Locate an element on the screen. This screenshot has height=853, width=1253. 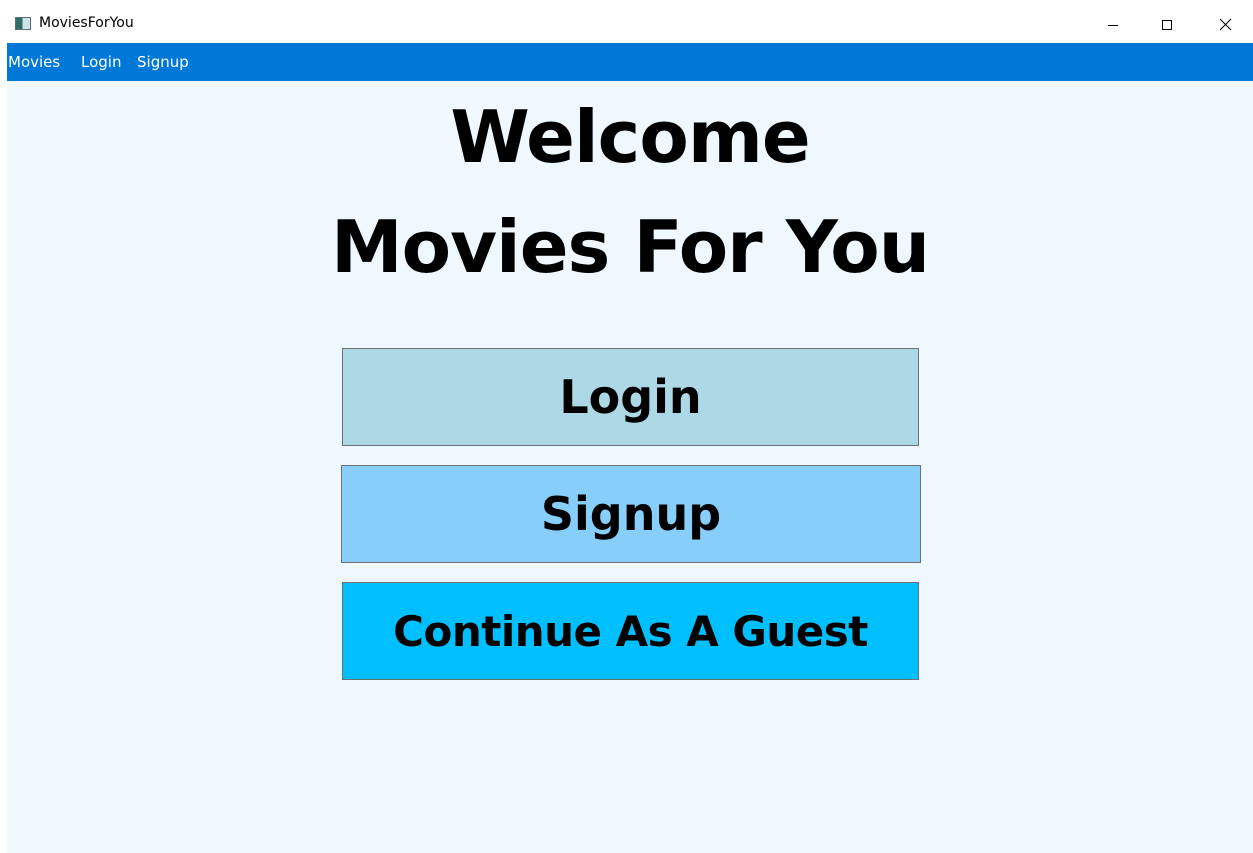
close-button is located at coordinates (1225, 24).